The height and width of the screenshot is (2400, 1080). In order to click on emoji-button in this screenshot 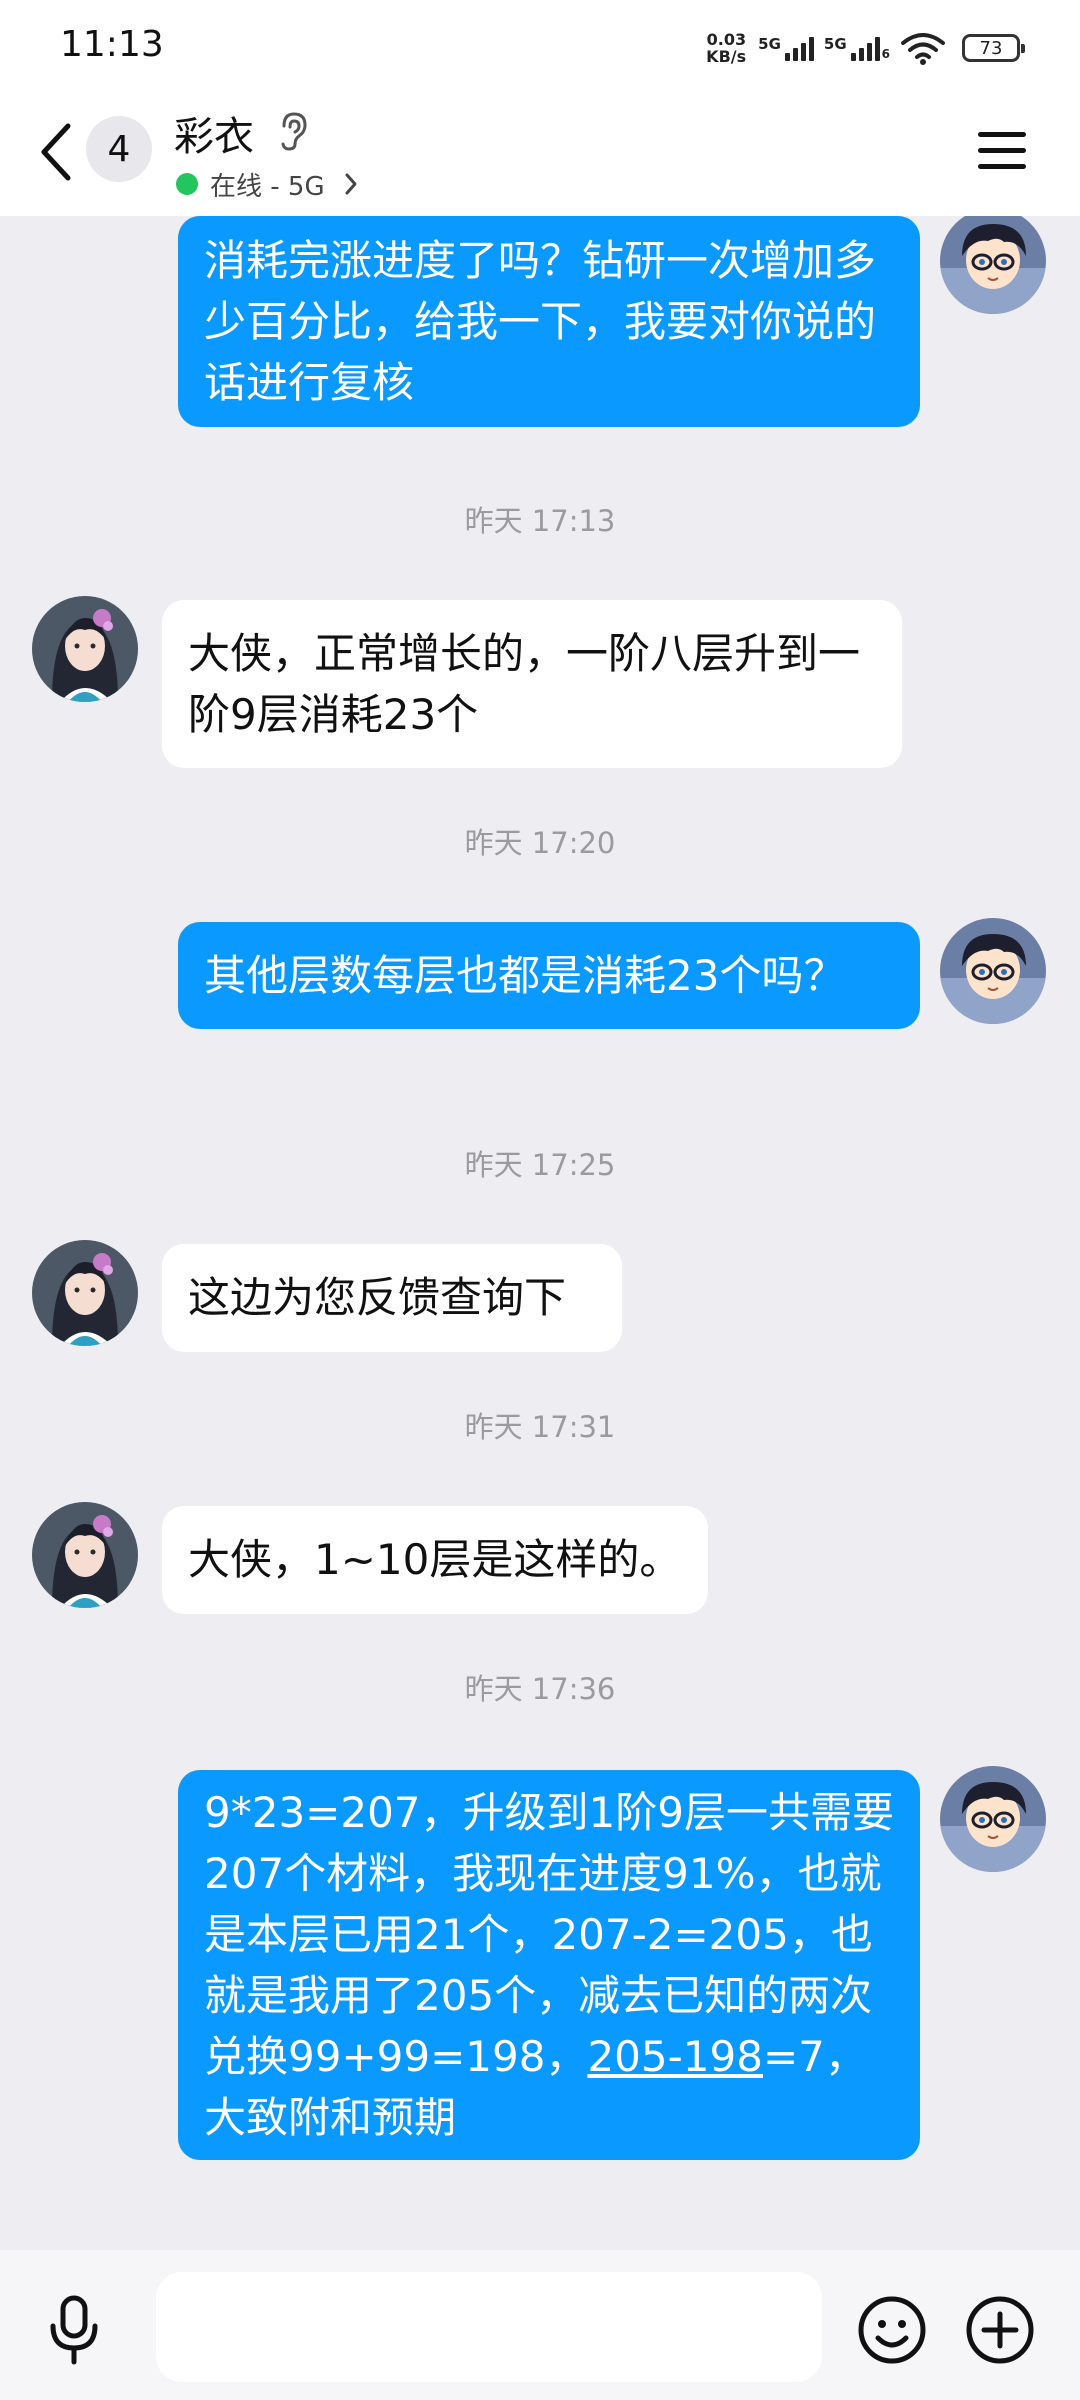, I will do `click(892, 2330)`.